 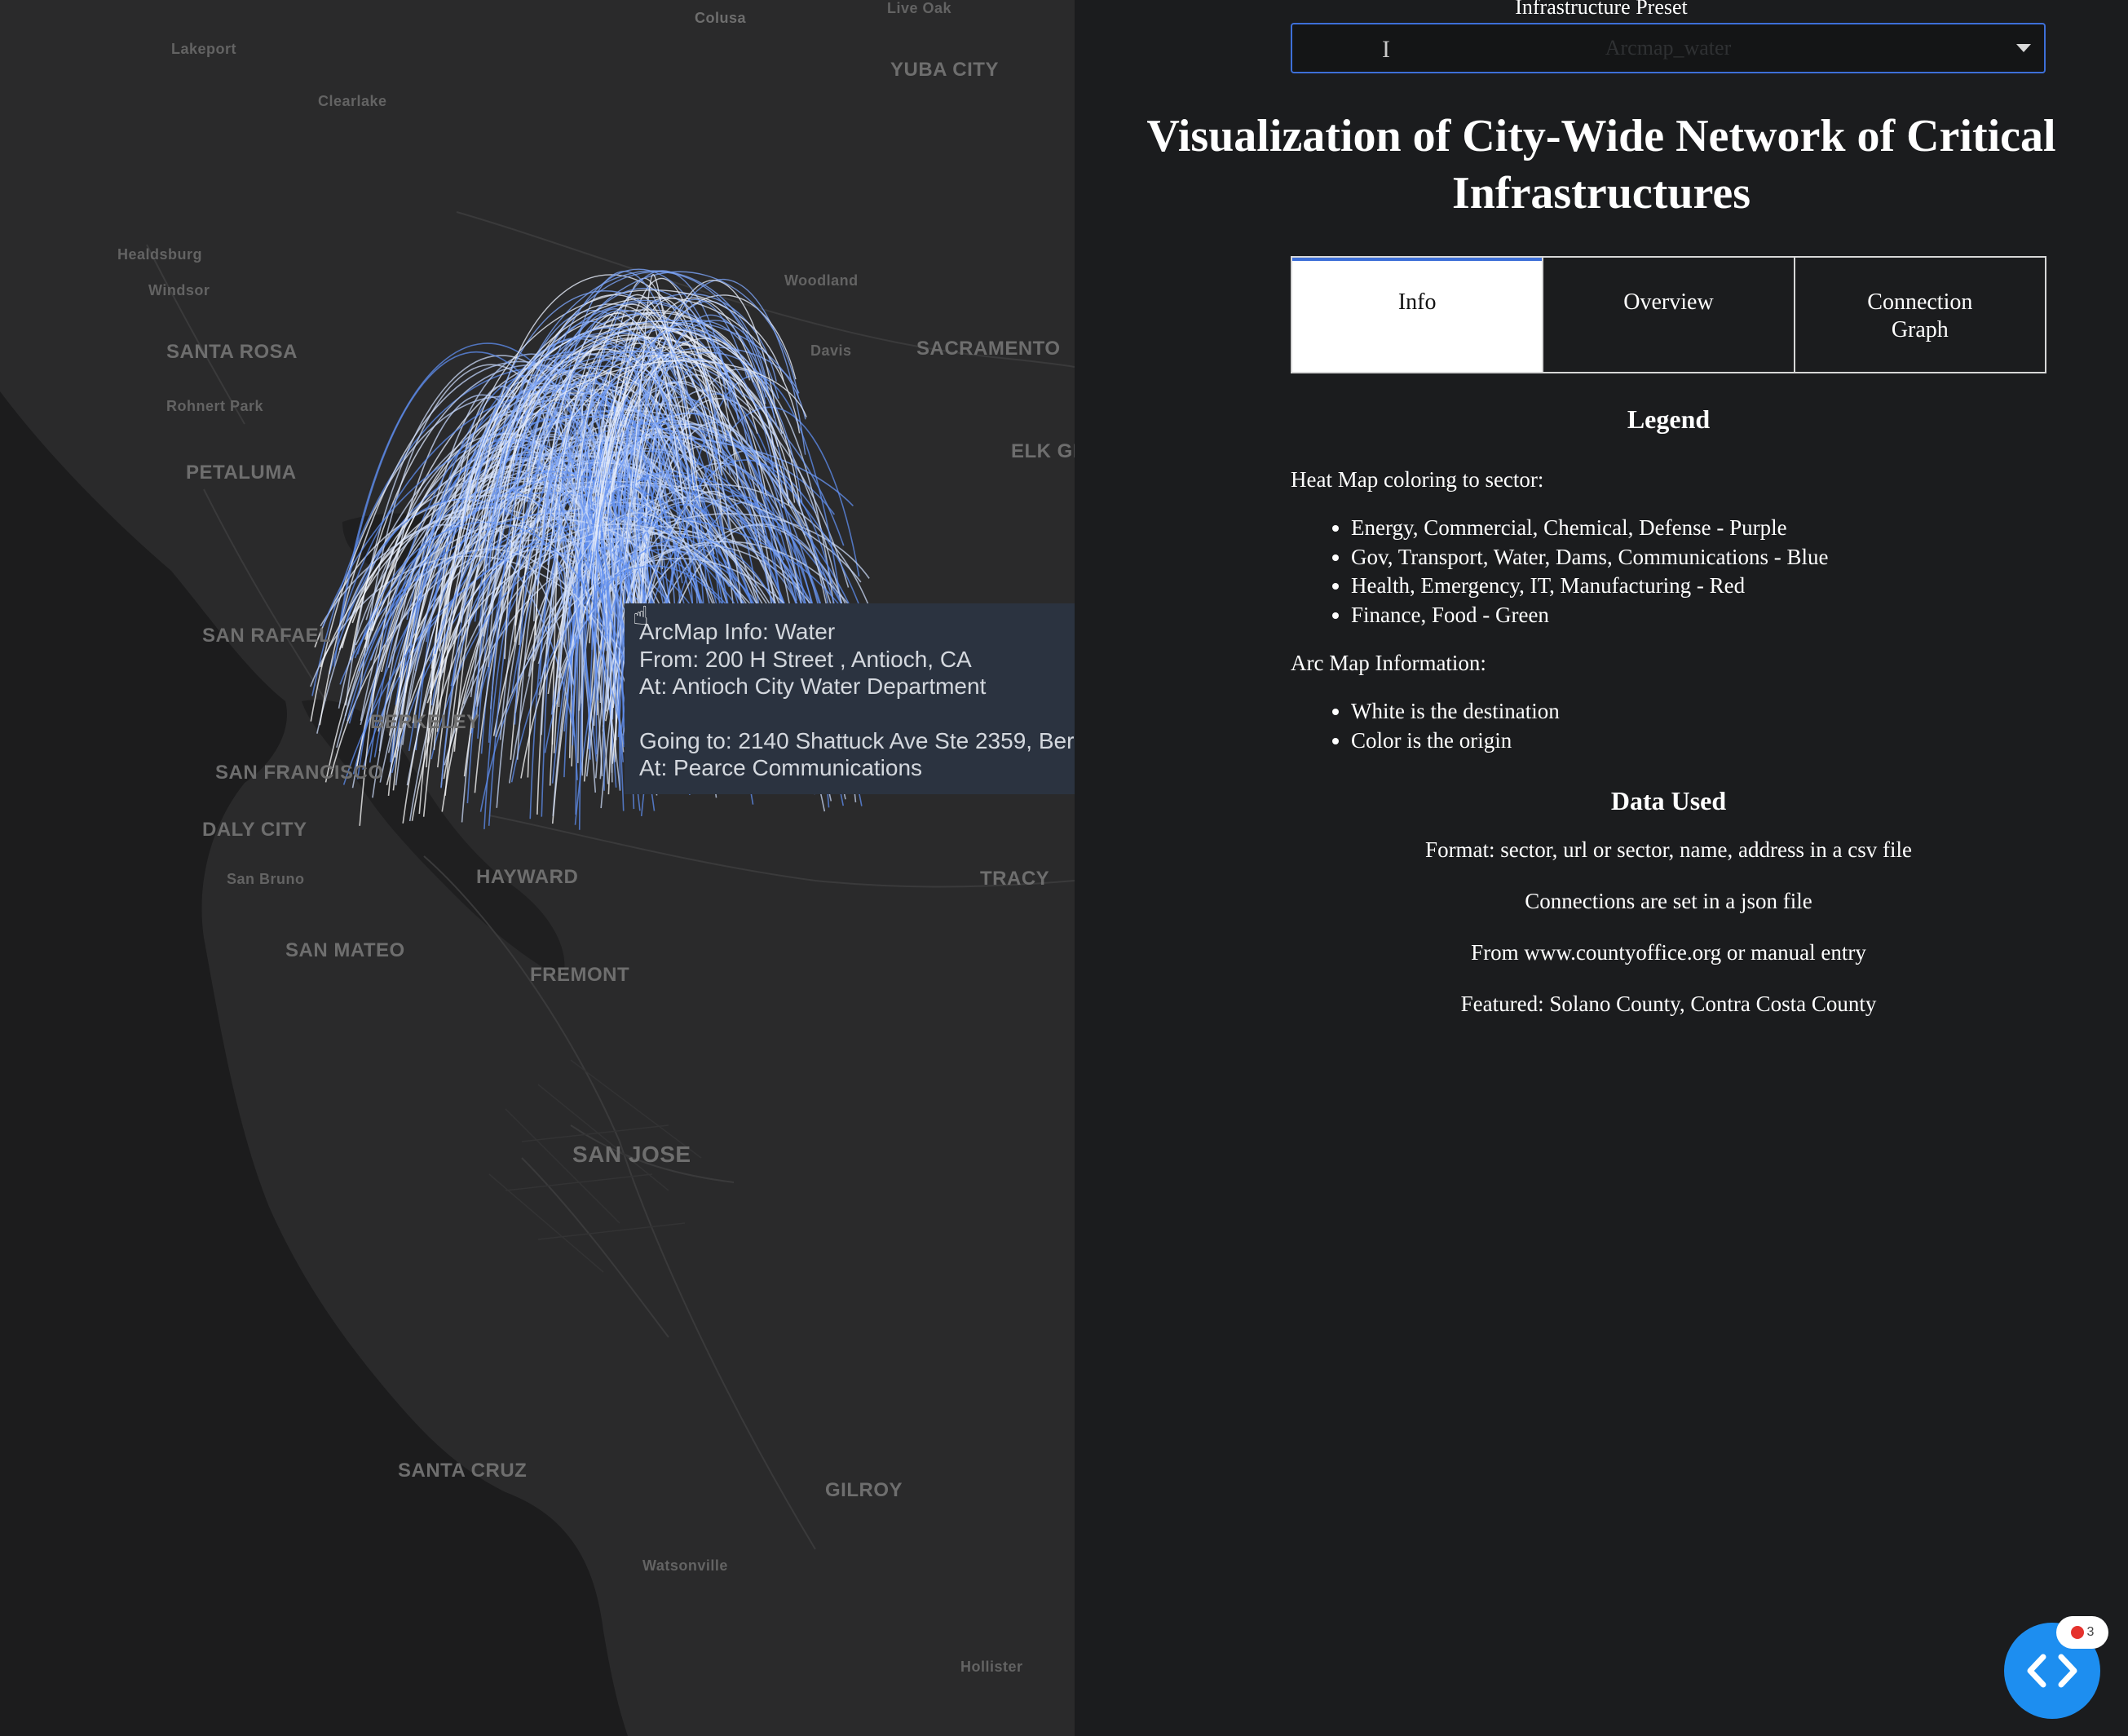 I want to click on tab-bar: Info Overview Connection Graph, so click(x=1668, y=314).